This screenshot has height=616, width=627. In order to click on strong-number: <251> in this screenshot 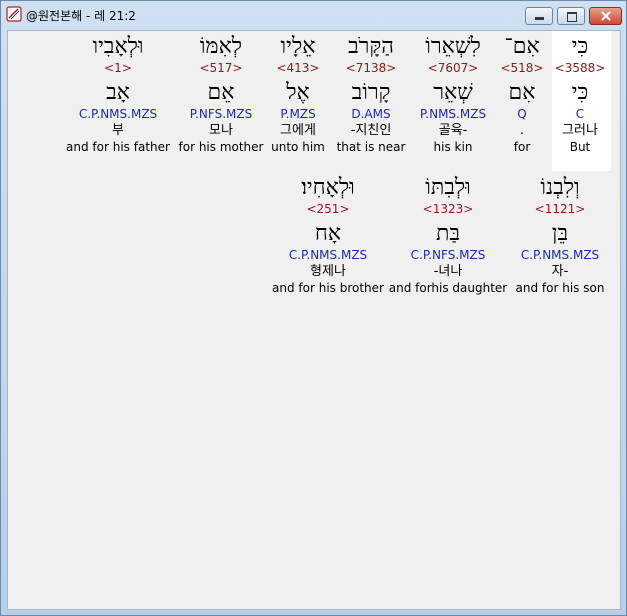, I will do `click(328, 209)`.